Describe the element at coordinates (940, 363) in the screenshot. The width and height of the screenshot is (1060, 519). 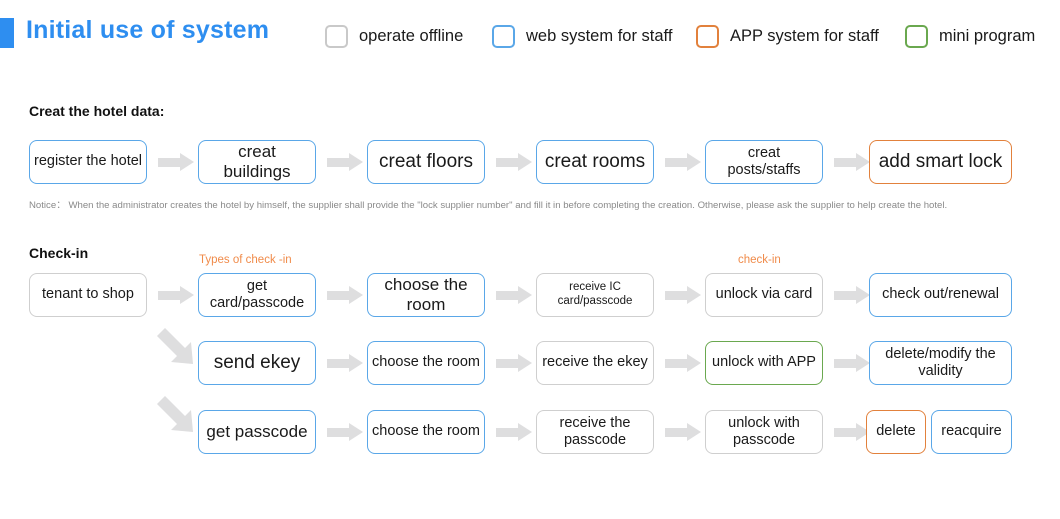
I see `node-delete-modify-validity: delete/modify the validity` at that location.